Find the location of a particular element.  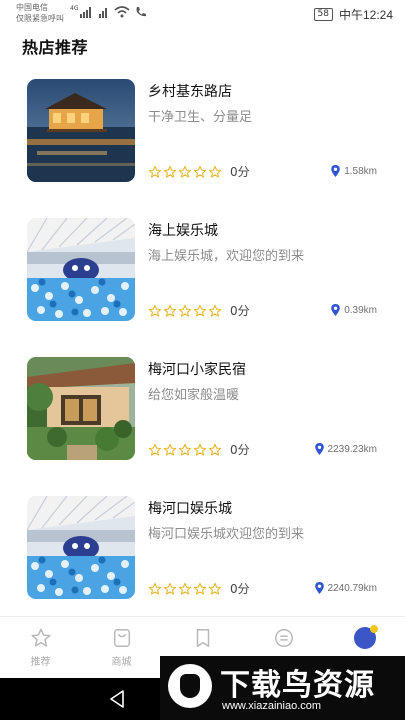

page-title: 热店推荐 is located at coordinates (55, 47).